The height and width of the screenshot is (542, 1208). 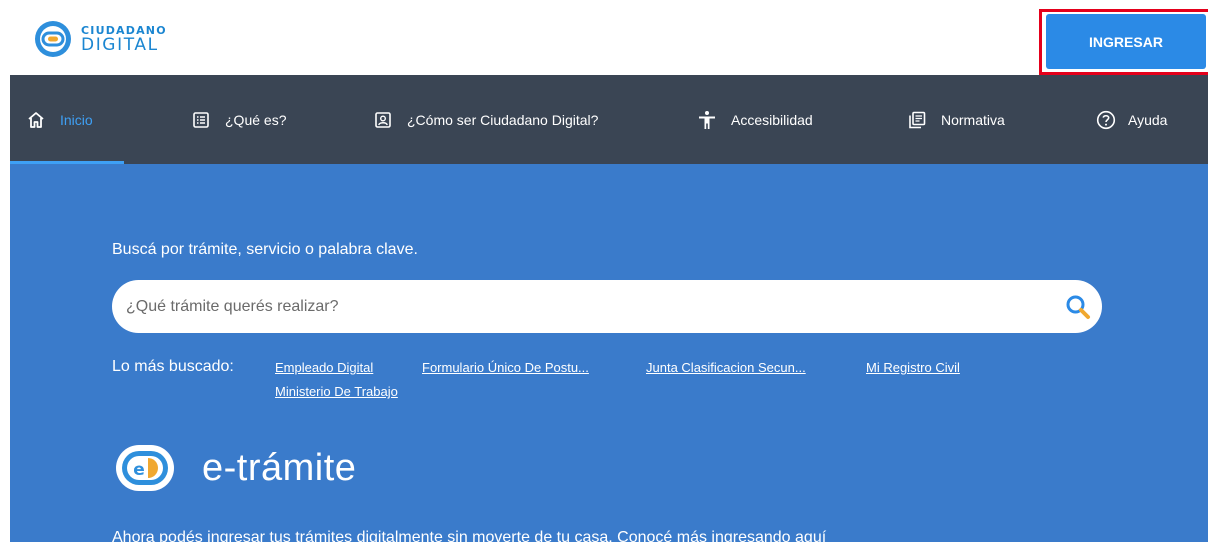 What do you see at coordinates (279, 467) in the screenshot?
I see `etramite-title: e-trámite` at bounding box center [279, 467].